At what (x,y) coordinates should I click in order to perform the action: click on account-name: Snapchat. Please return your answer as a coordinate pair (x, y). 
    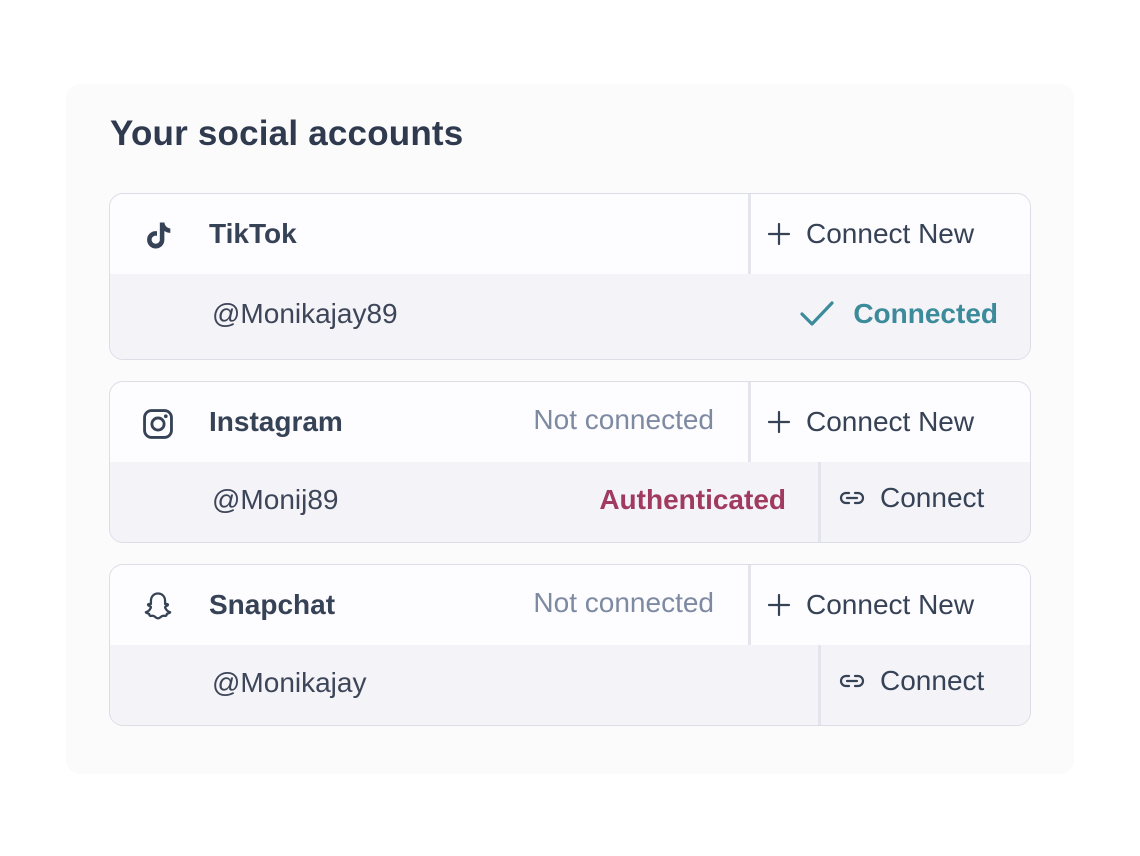
    Looking at the image, I should click on (272, 604).